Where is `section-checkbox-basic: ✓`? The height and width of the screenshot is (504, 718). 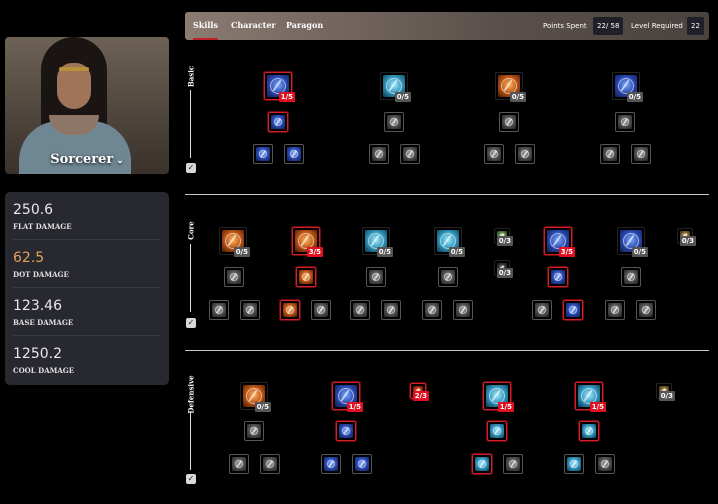
section-checkbox-basic: ✓ is located at coordinates (191, 168).